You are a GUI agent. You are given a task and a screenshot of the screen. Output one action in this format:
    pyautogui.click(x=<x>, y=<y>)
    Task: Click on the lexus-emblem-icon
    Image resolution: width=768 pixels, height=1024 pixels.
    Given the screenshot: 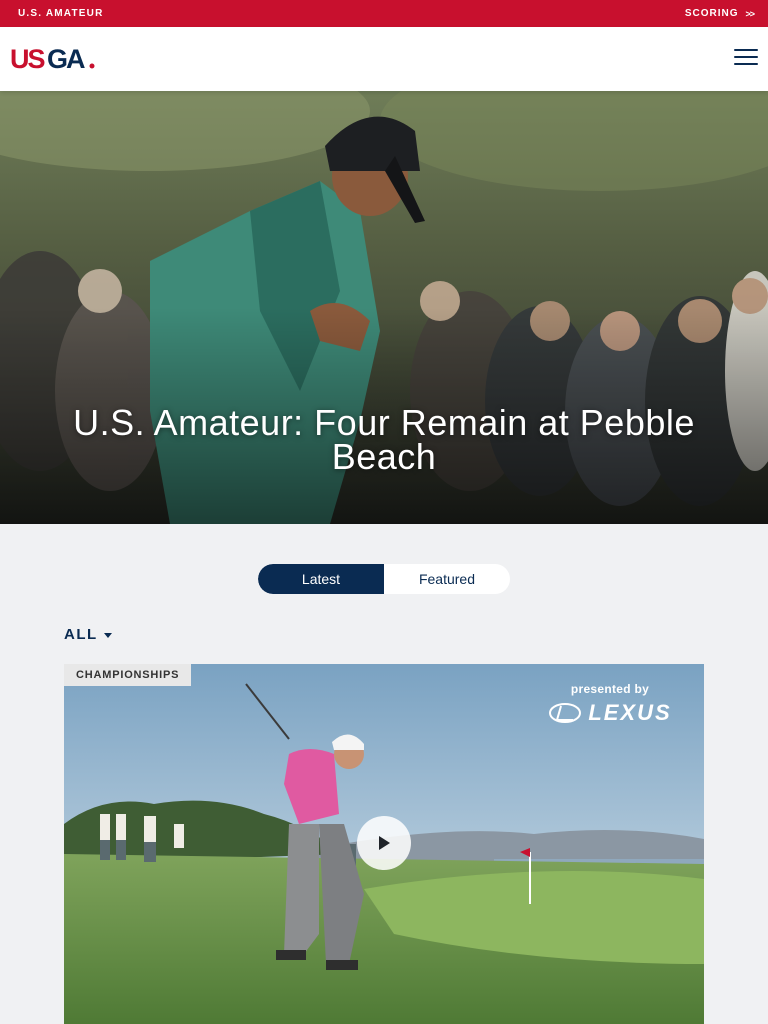 What is the action you would take?
    pyautogui.click(x=565, y=713)
    